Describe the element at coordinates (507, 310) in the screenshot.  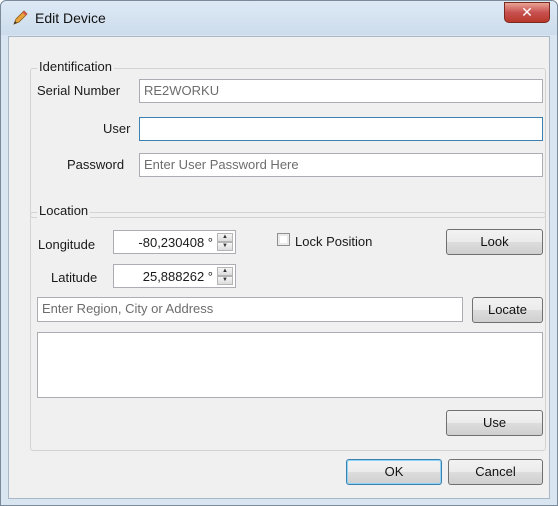
I see `locate-button: Locate` at that location.